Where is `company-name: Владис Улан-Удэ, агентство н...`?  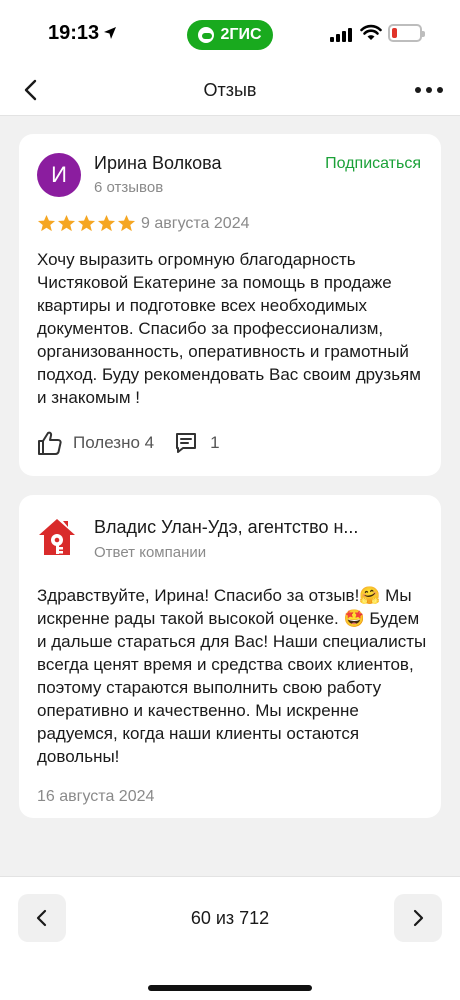
company-name: Владис Улан-Удэ, агентство н... is located at coordinates (226, 527).